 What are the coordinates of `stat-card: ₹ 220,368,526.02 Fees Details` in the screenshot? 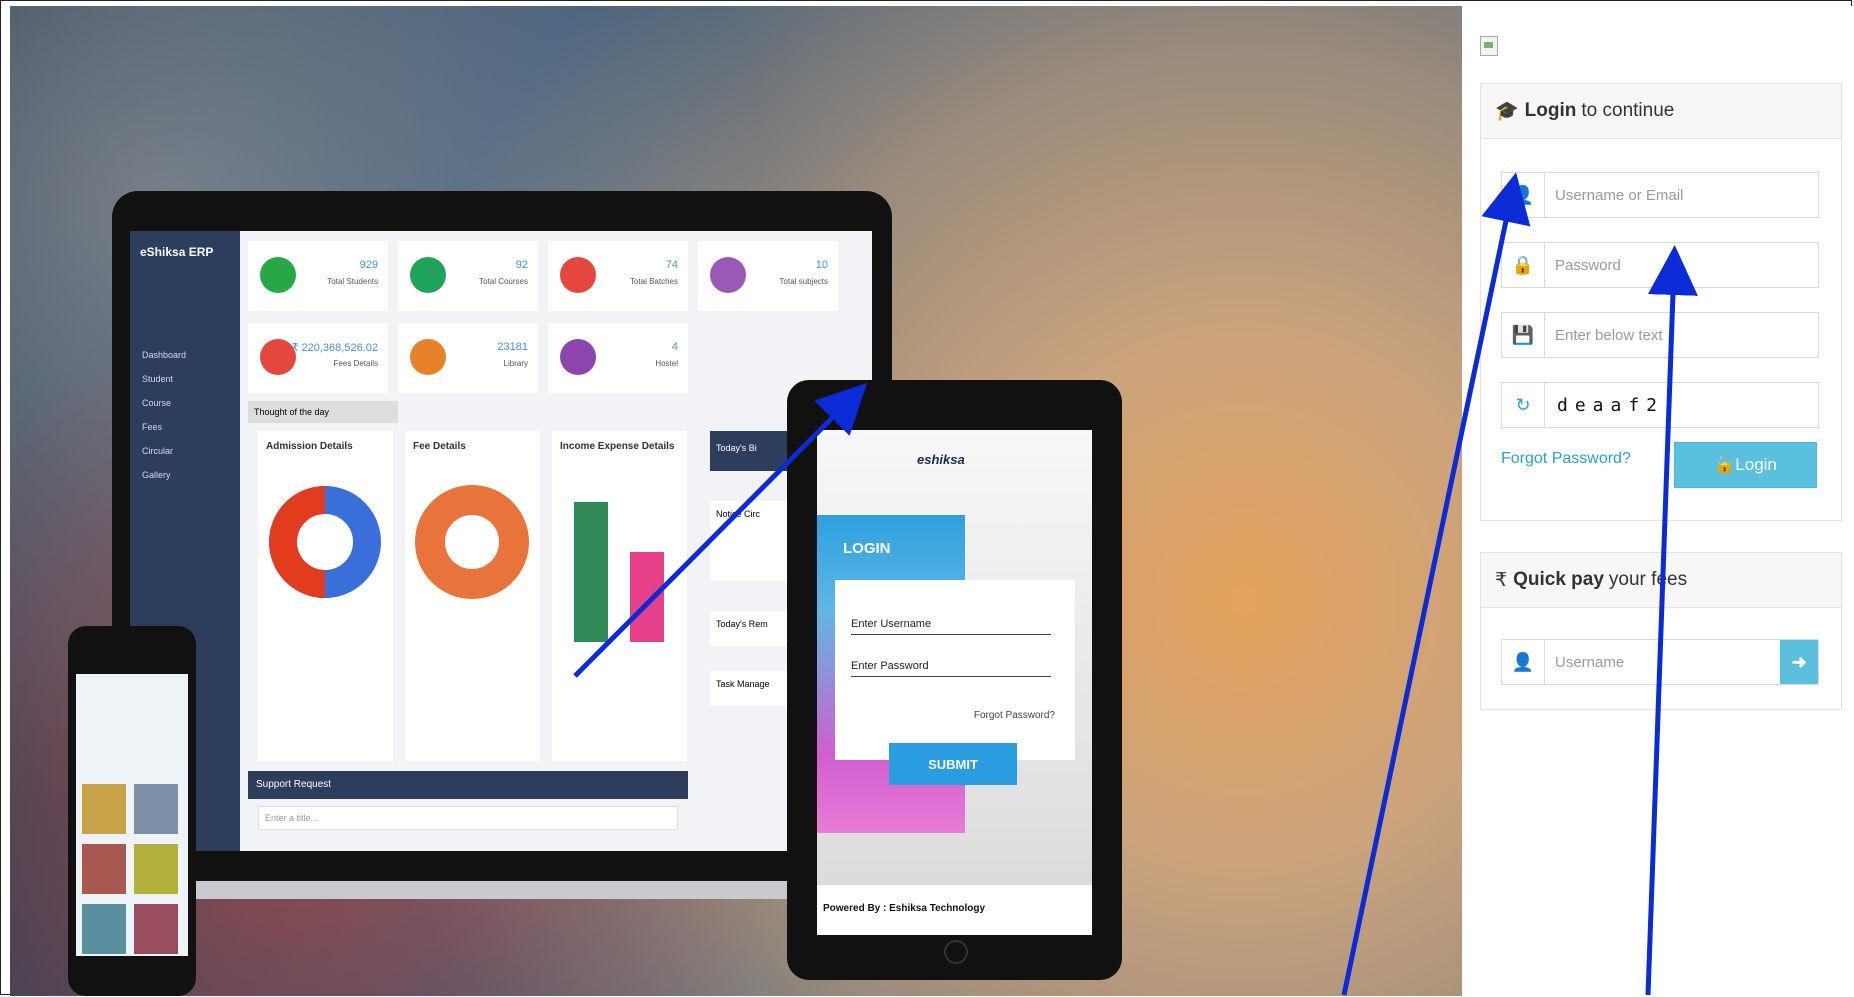 It's located at (318, 358).